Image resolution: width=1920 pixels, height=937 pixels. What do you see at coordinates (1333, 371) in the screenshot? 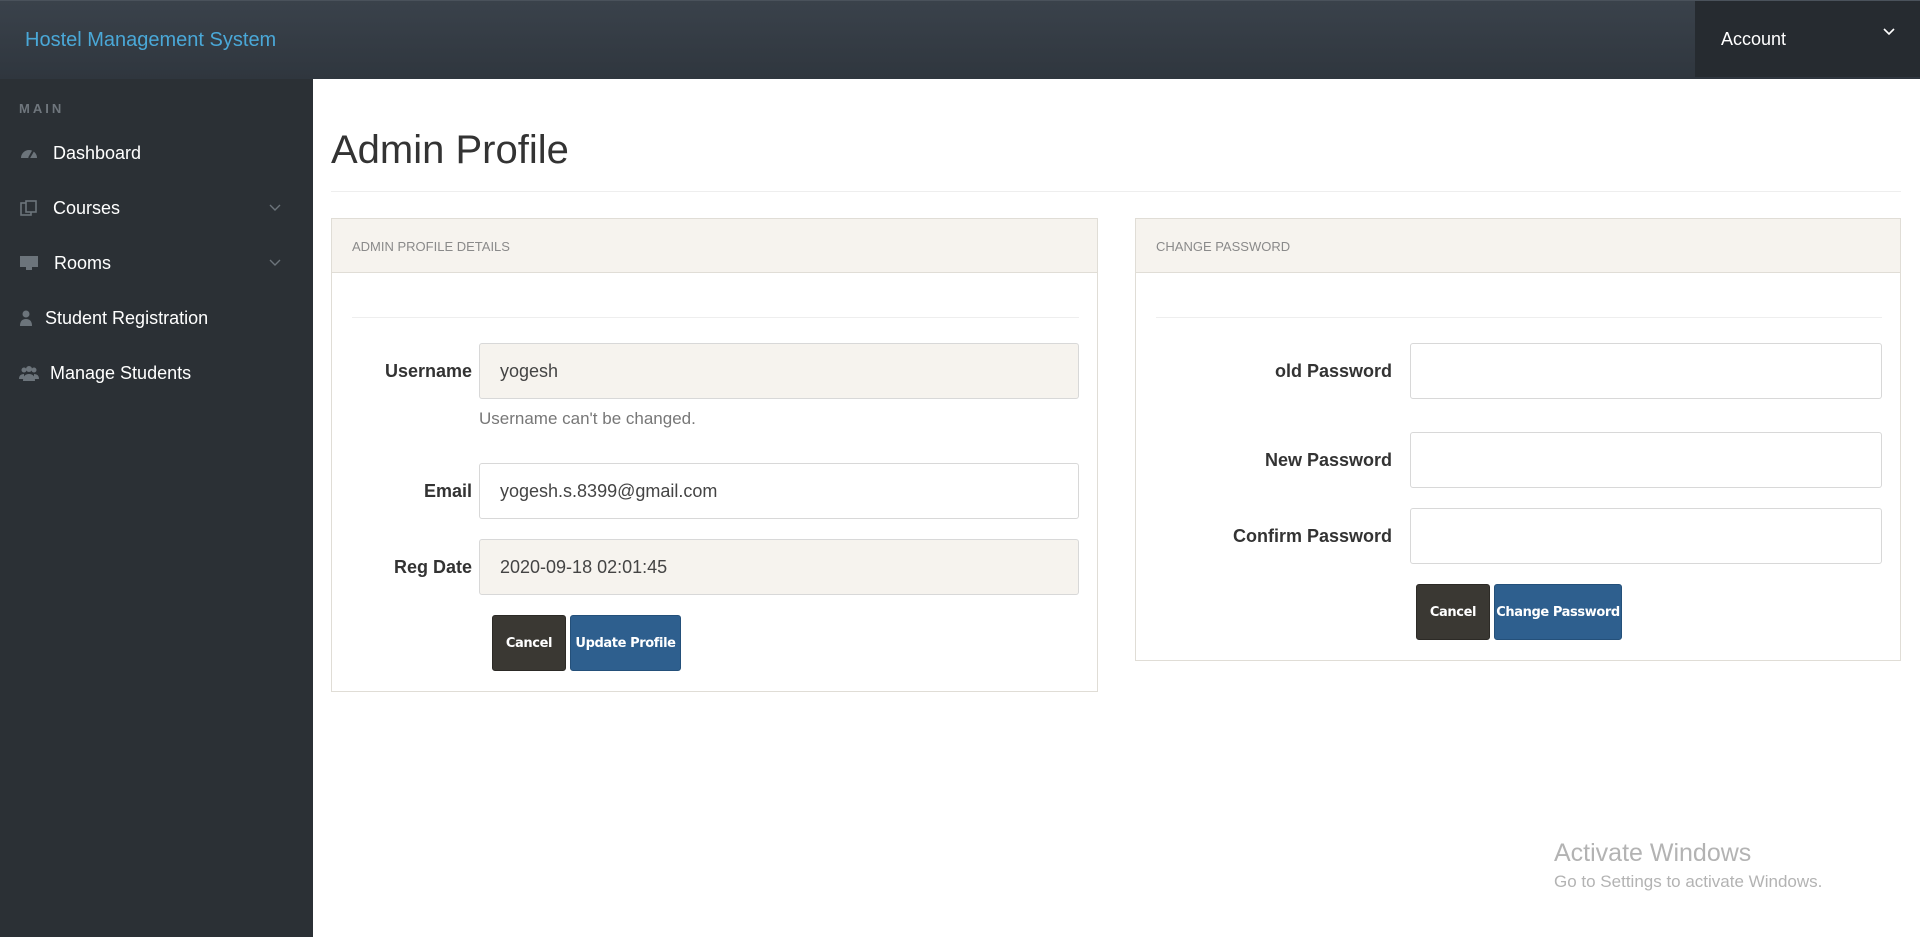
I see `old-password-label: old Password` at bounding box center [1333, 371].